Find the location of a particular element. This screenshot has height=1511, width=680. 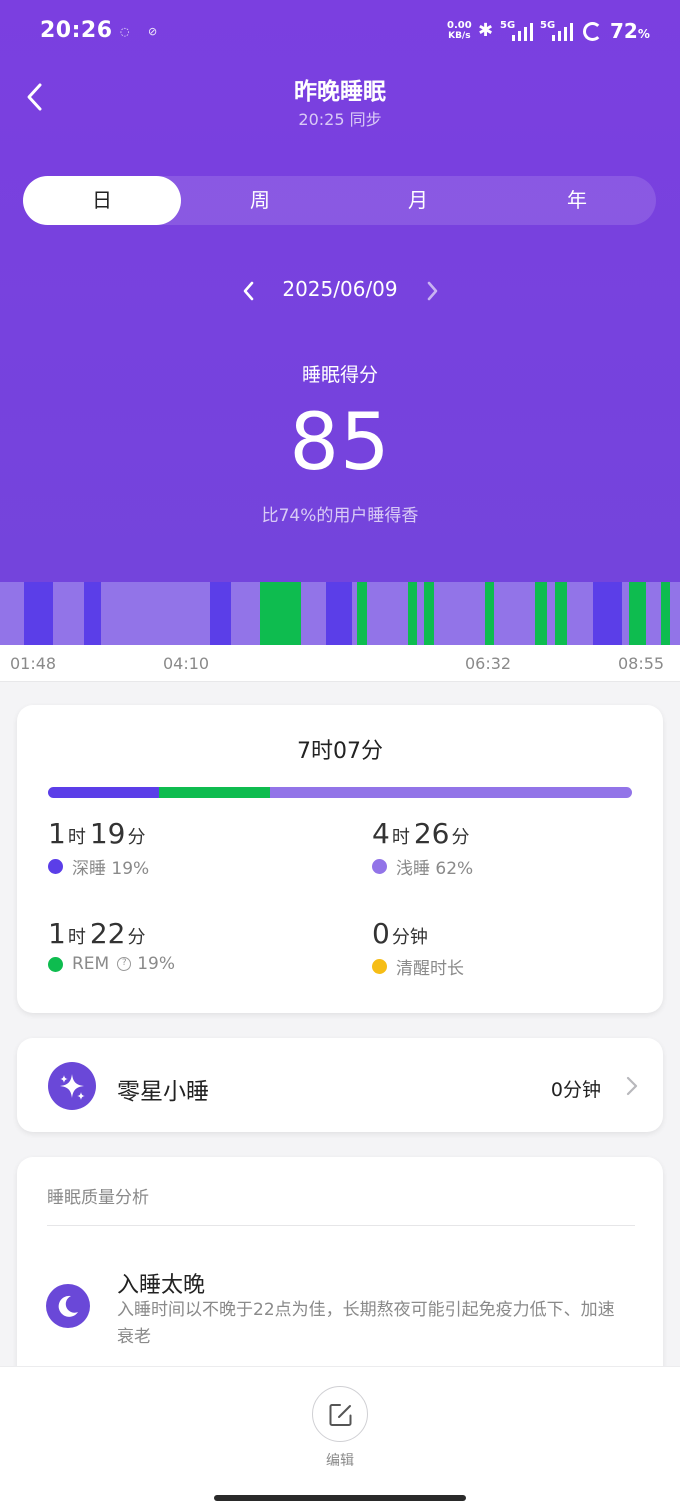

network-speed: 0.00 KB/s is located at coordinates (459, 31).